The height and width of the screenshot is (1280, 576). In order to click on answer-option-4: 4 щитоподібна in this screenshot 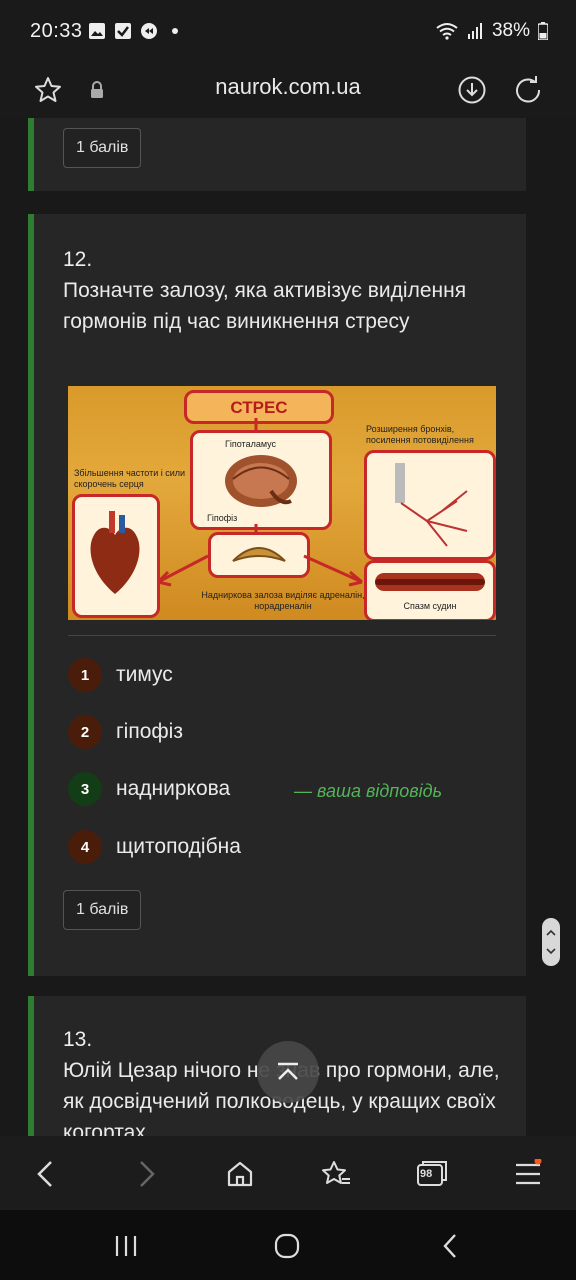, I will do `click(154, 847)`.